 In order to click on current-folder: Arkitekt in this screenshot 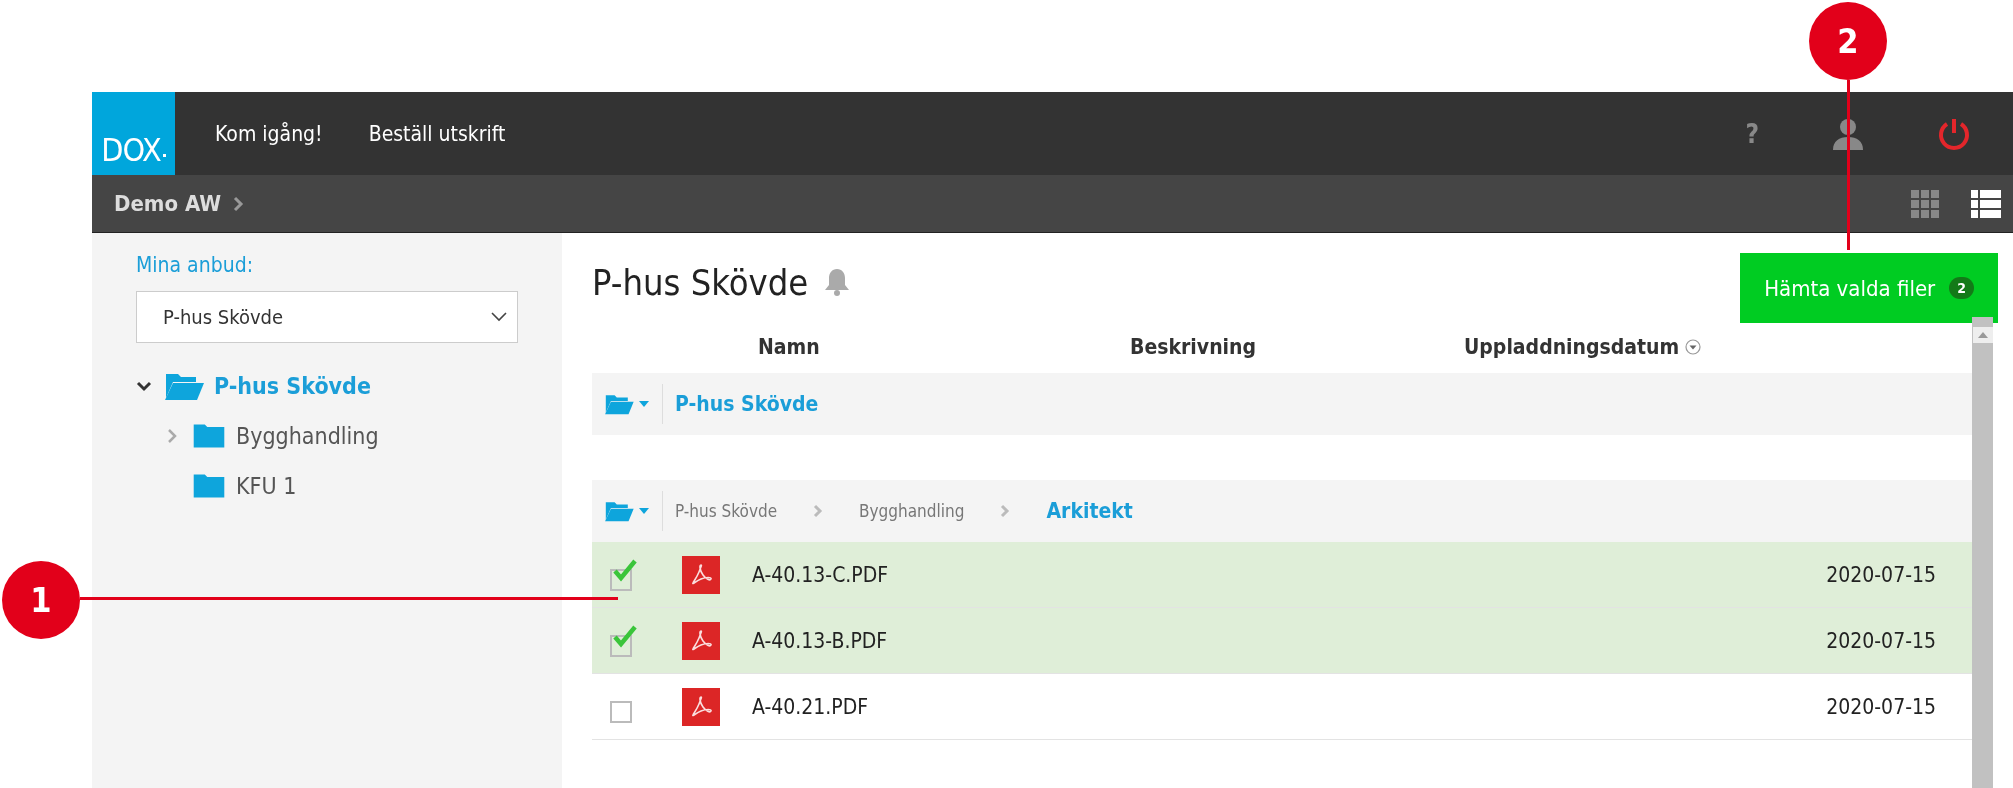, I will do `click(1089, 511)`.